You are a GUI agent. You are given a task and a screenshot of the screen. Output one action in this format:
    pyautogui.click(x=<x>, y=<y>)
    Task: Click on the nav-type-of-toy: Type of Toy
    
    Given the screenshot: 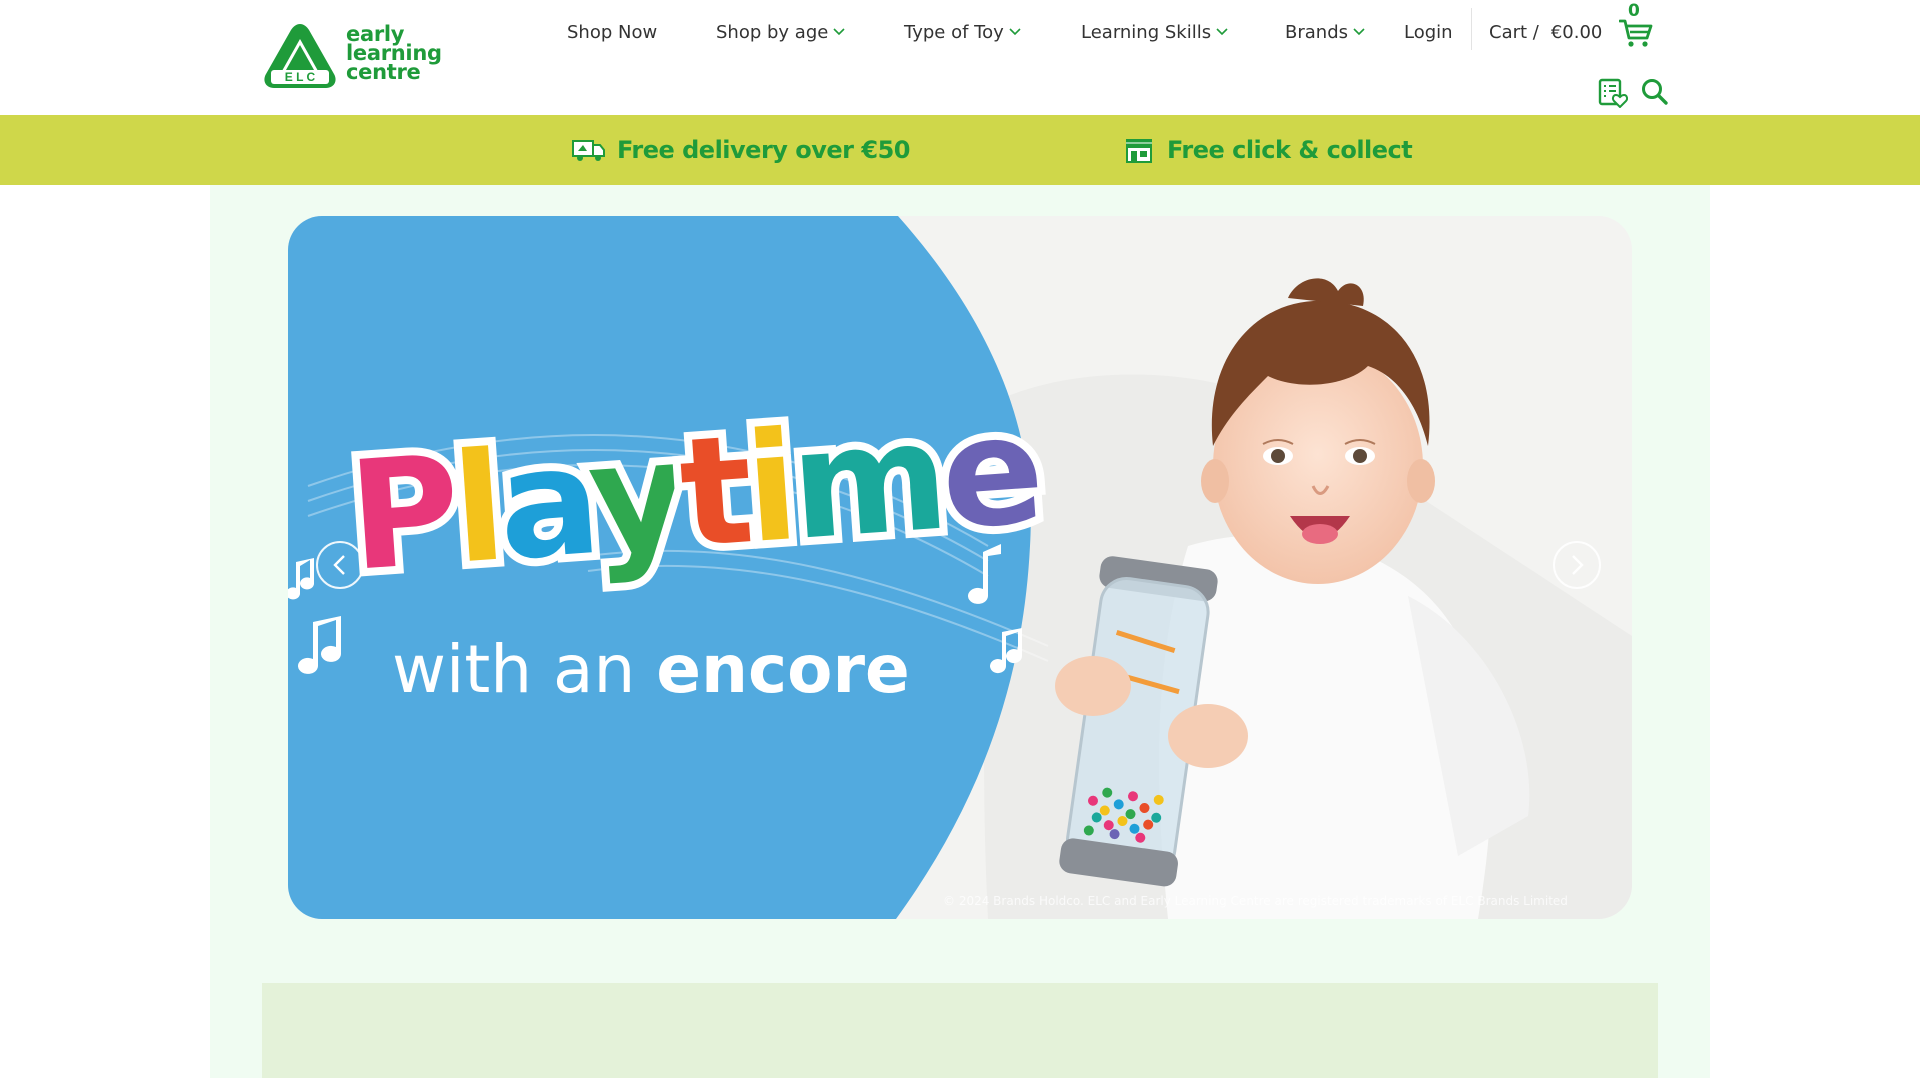 What is the action you would take?
    pyautogui.click(x=962, y=32)
    